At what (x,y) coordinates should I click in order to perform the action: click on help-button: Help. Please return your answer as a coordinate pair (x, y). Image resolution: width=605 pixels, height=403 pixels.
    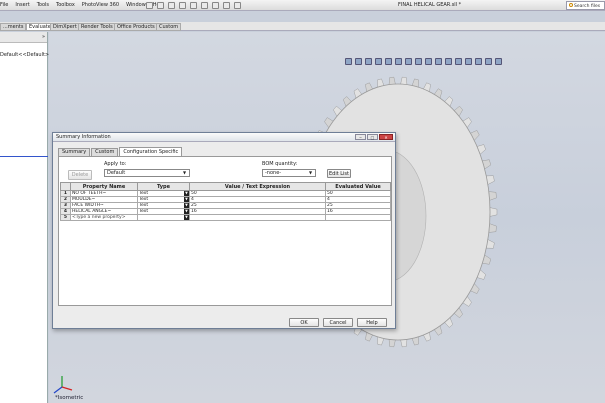
    Looking at the image, I should click on (372, 322).